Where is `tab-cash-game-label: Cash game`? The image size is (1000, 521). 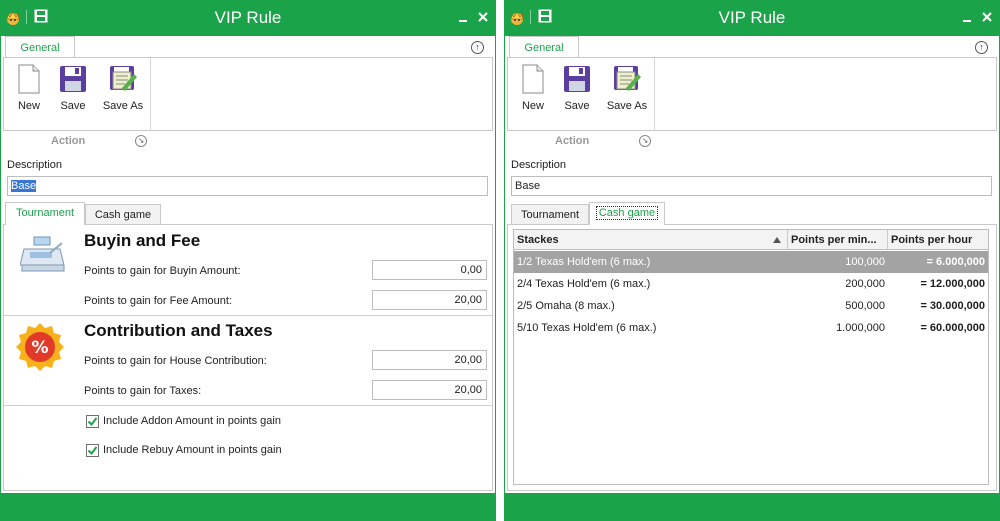 tab-cash-game-label: Cash game is located at coordinates (627, 213).